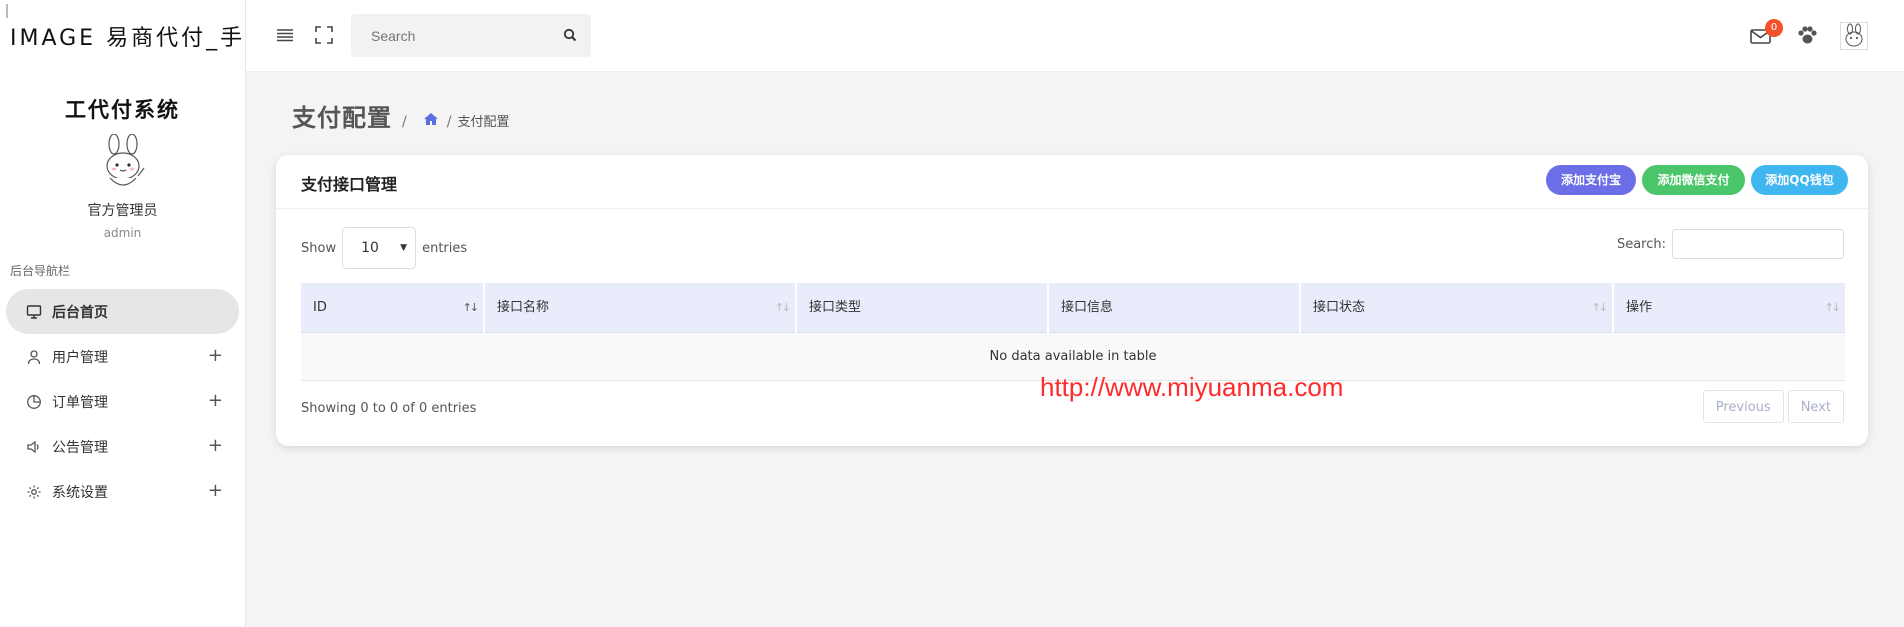 Image resolution: width=1904 pixels, height=627 pixels. I want to click on card-header: 支付接口管理 添加支付宝 添加微信支付 添加QQ钱包, so click(1072, 182).